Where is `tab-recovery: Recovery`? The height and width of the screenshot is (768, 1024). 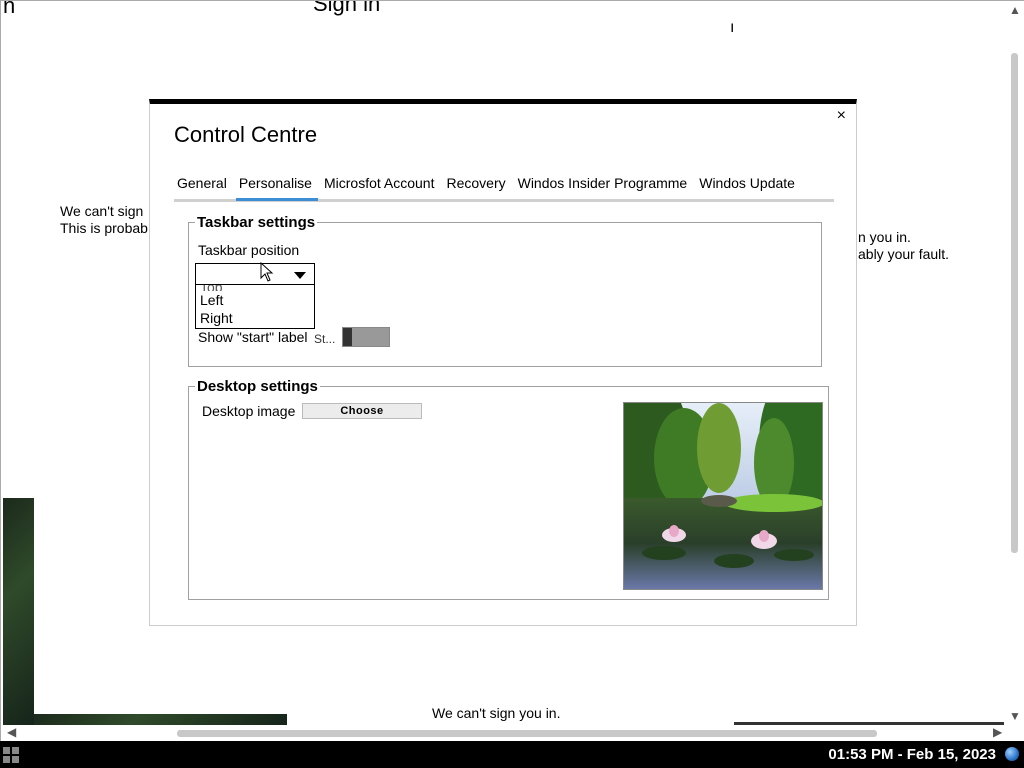 tab-recovery: Recovery is located at coordinates (477, 185).